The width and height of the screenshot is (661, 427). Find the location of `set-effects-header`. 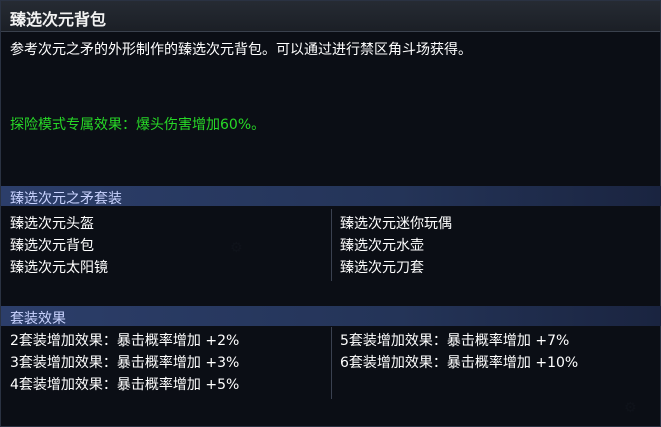

set-effects-header is located at coordinates (331, 316).